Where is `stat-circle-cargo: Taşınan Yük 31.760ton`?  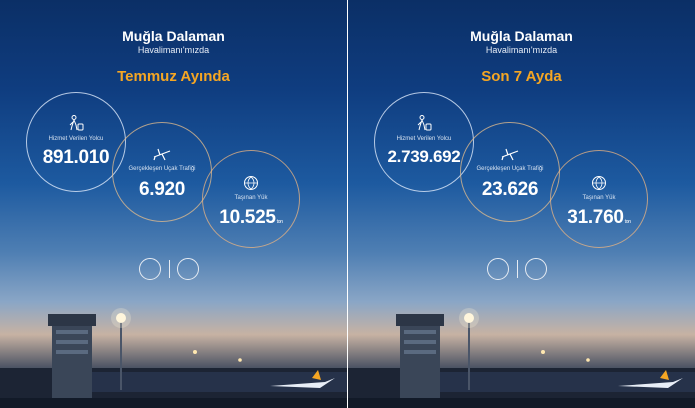
stat-circle-cargo: Taşınan Yük 31.760ton is located at coordinates (599, 199).